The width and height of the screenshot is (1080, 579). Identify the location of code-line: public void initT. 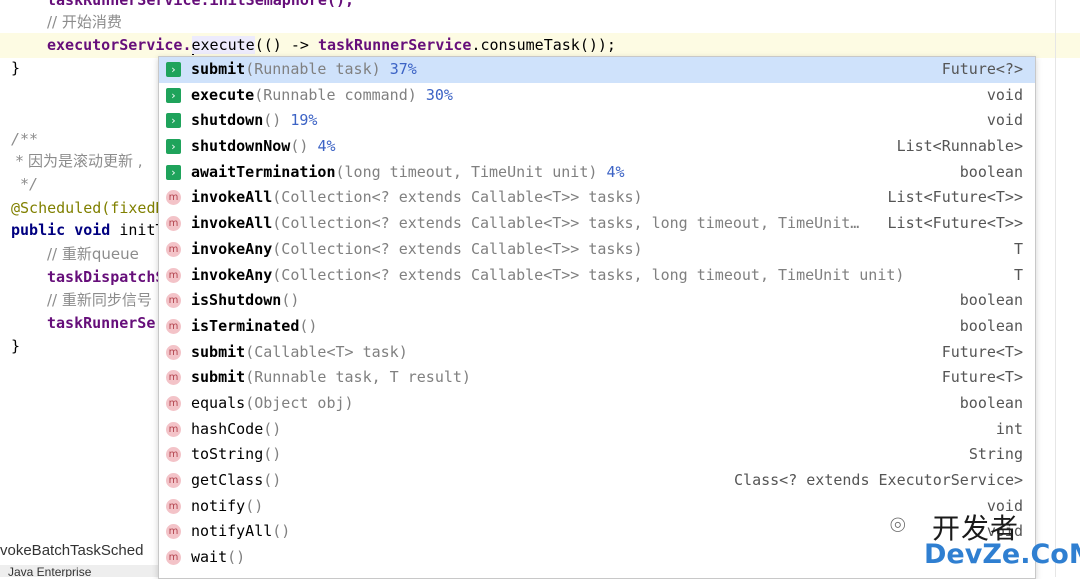
(88, 230).